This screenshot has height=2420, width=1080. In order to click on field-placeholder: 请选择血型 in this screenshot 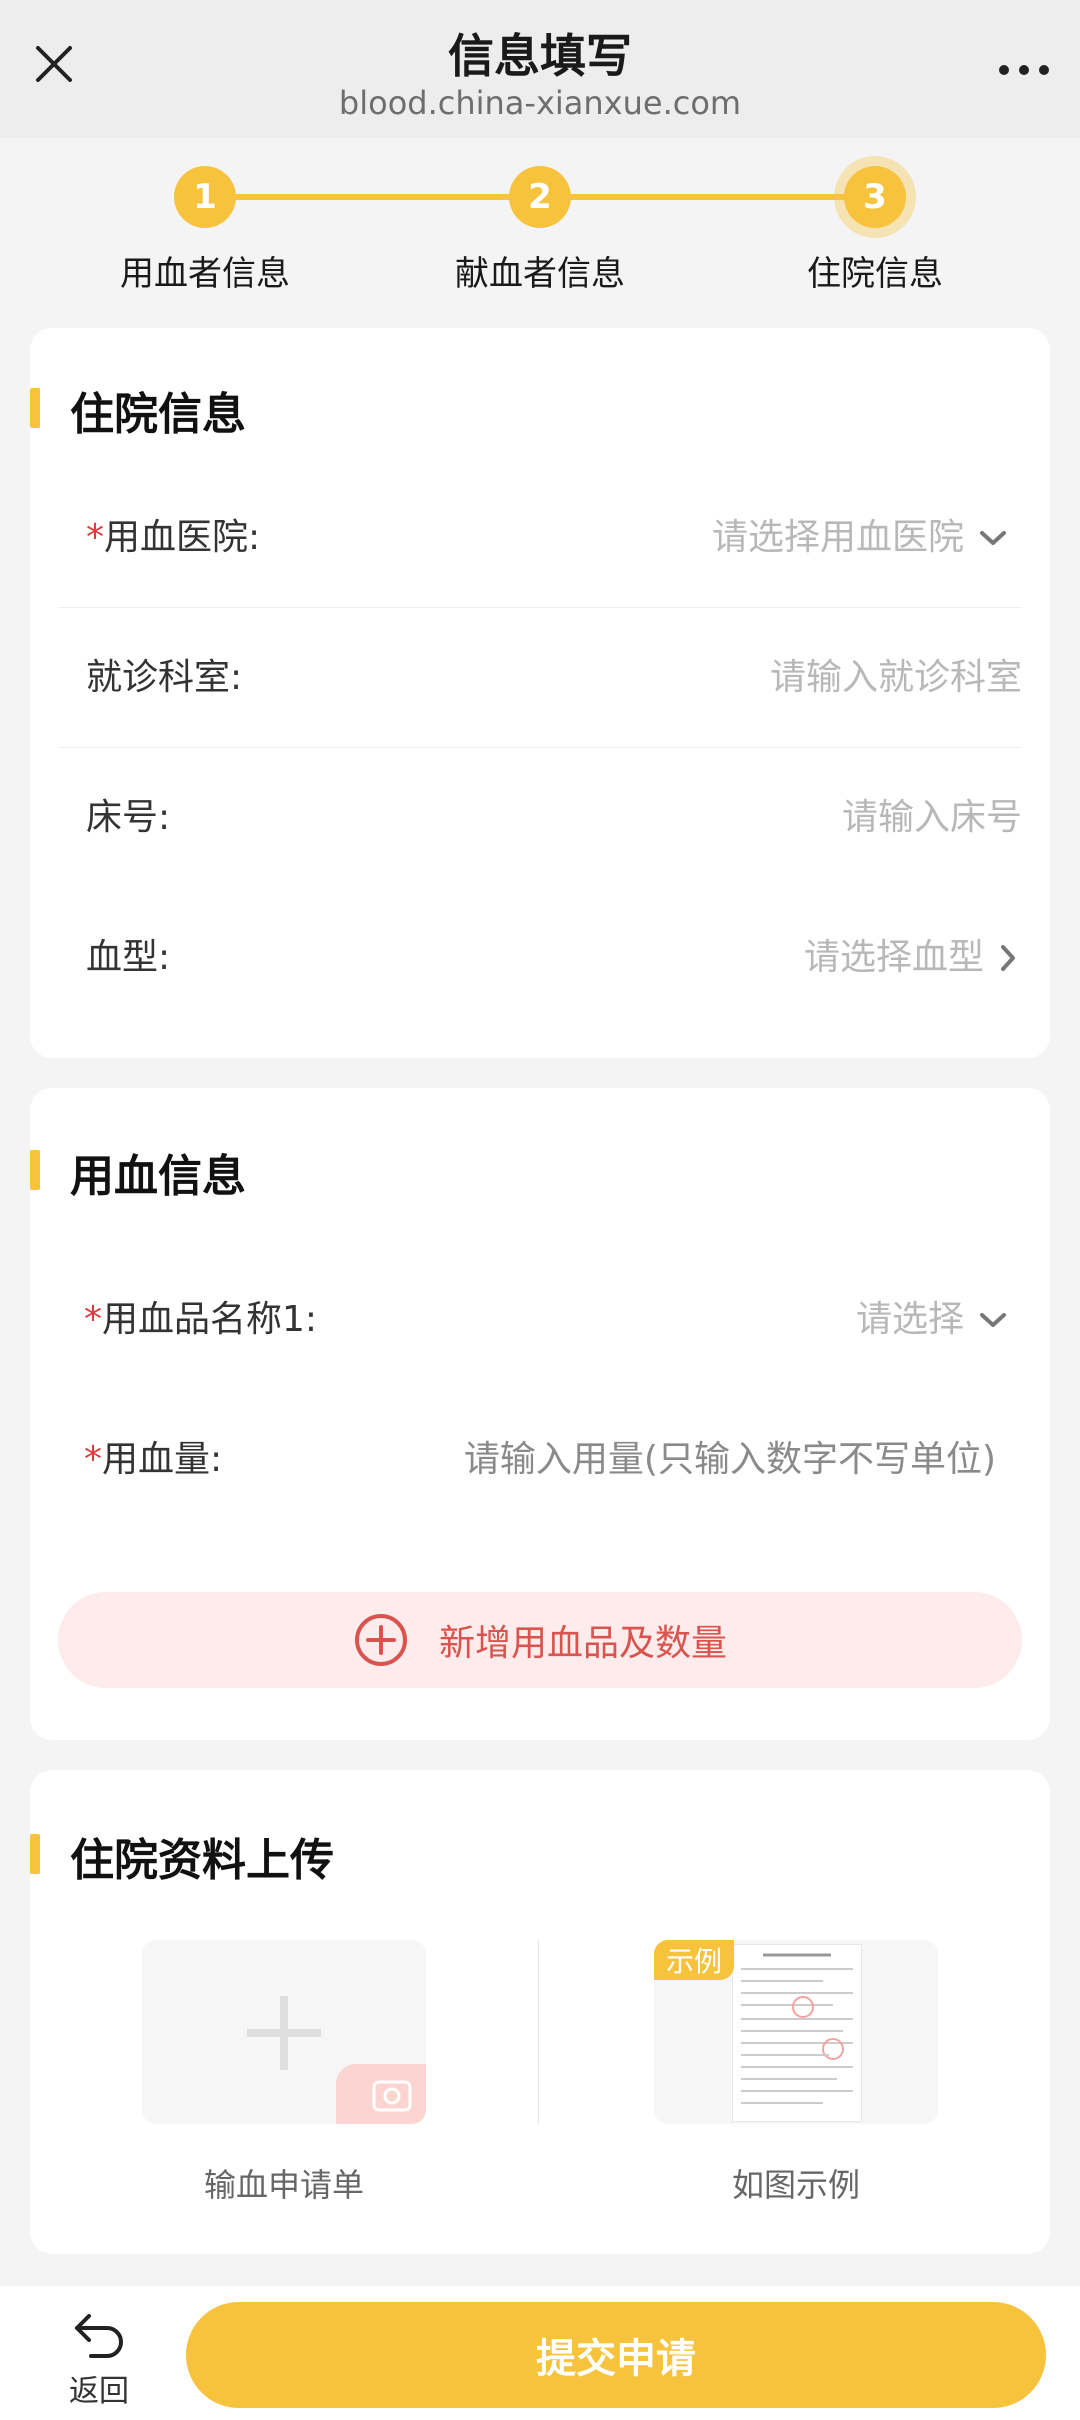, I will do `click(893, 957)`.